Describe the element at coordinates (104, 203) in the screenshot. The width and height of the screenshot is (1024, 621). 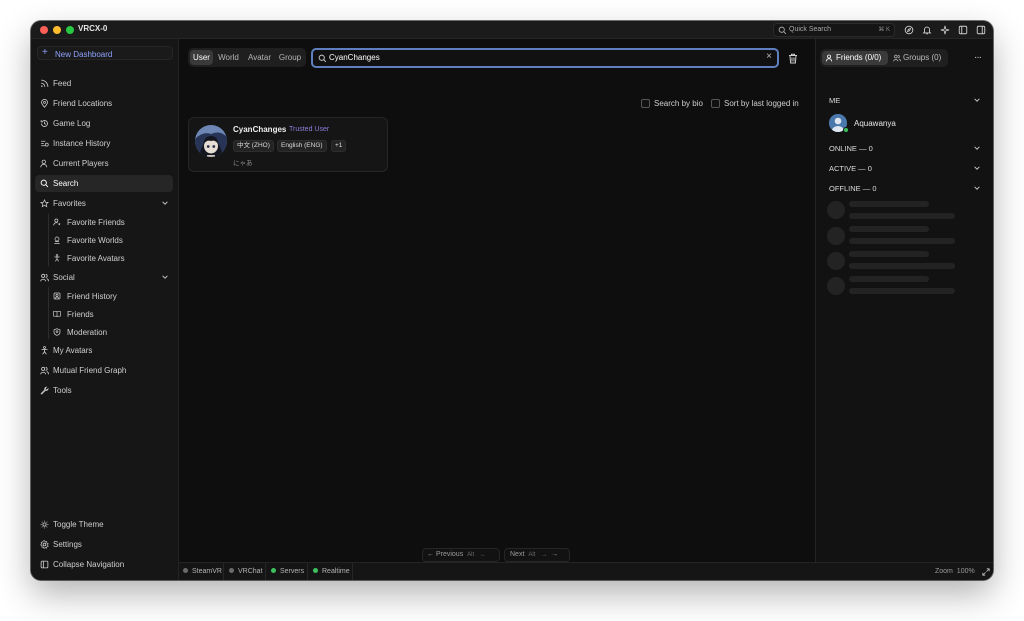
I see `sidebar-item-favorites: Favorites` at that location.